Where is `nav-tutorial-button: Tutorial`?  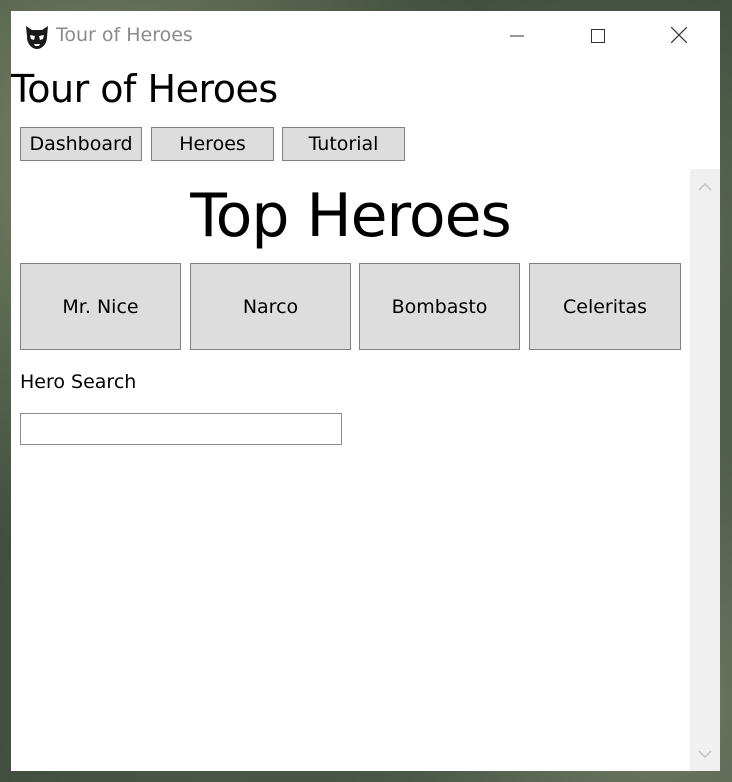 nav-tutorial-button: Tutorial is located at coordinates (343, 144).